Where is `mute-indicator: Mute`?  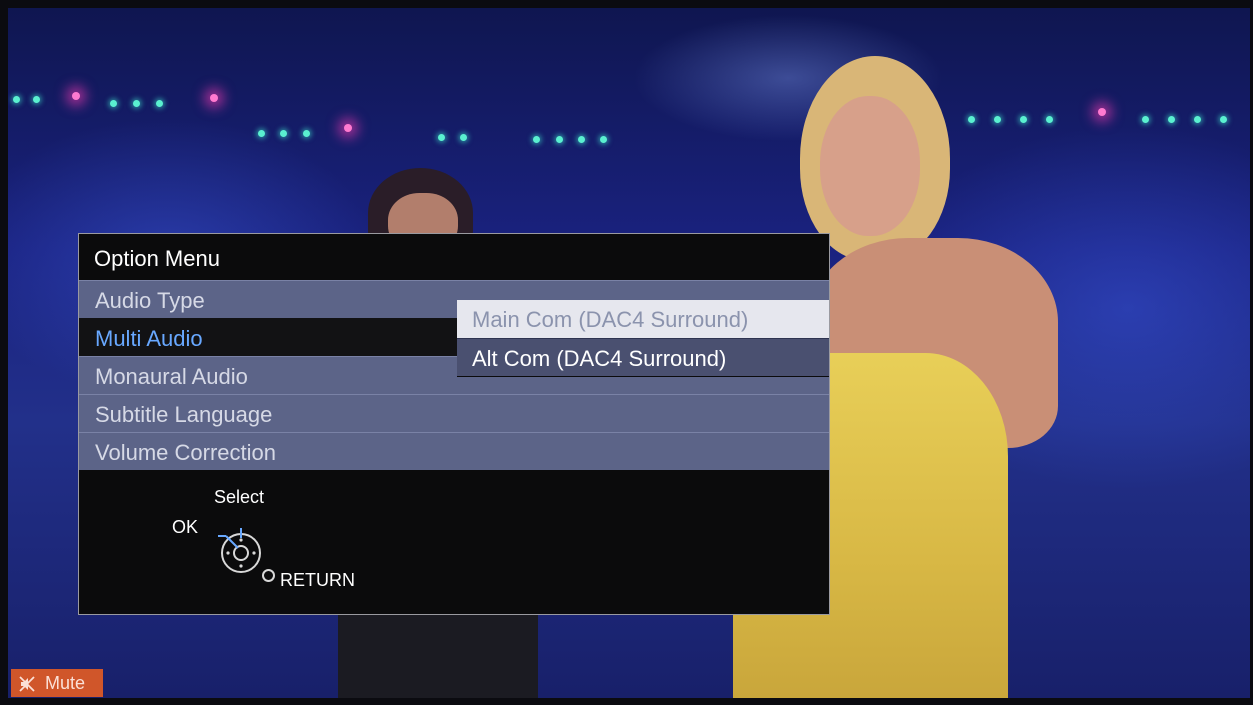
mute-indicator: Mute is located at coordinates (57, 683).